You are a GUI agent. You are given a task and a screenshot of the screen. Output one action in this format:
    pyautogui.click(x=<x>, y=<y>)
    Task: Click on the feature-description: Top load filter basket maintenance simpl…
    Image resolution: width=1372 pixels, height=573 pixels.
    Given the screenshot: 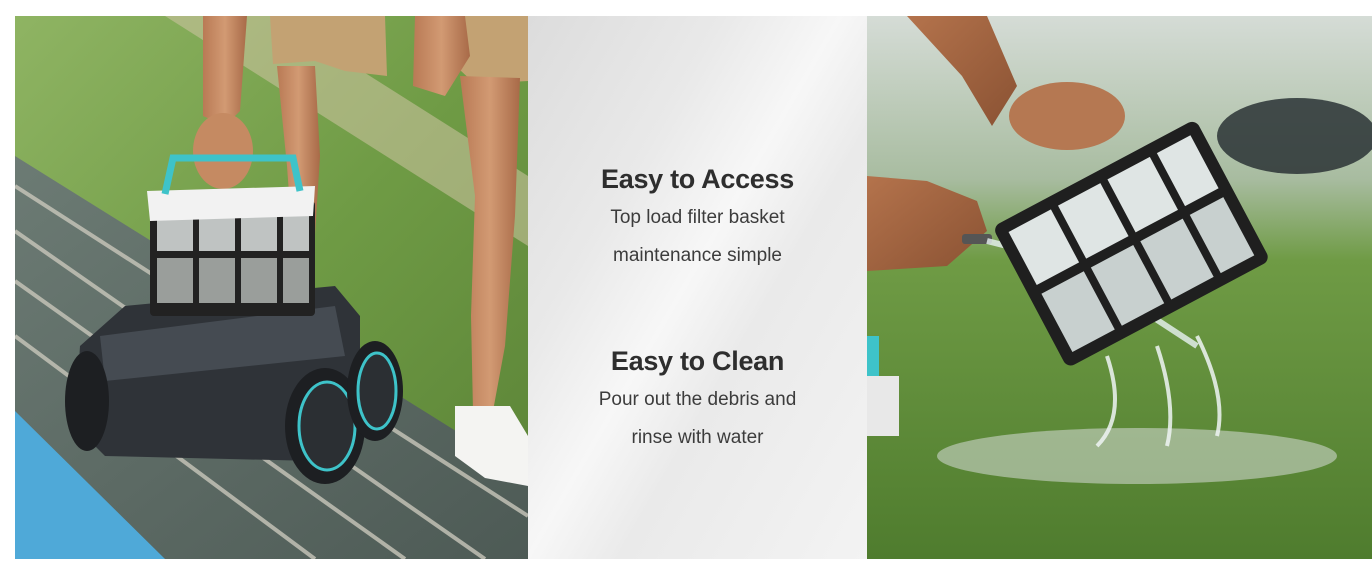 What is the action you would take?
    pyautogui.click(x=697, y=236)
    